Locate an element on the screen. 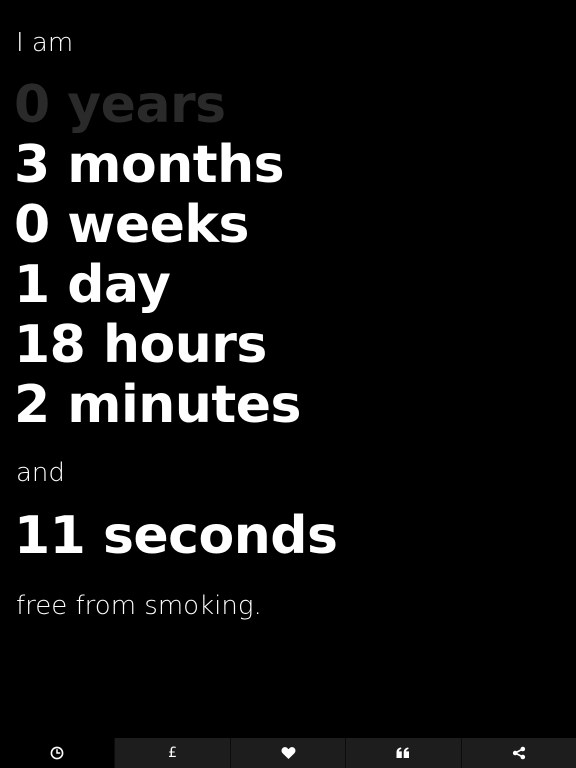 The width and height of the screenshot is (576, 768). days-value: 1 day is located at coordinates (92, 285).